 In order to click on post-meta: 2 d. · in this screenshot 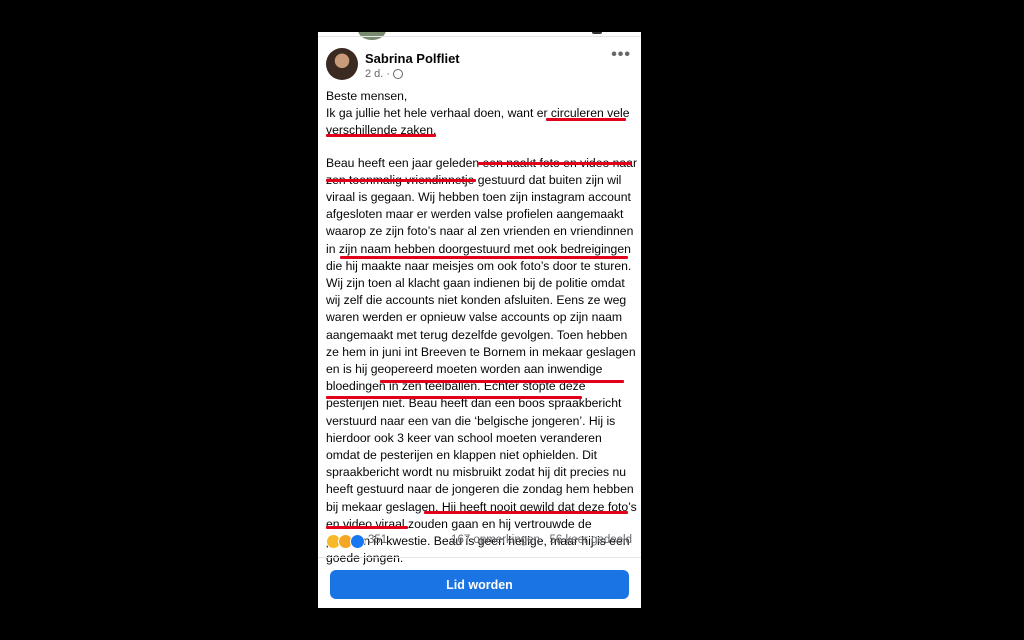, I will do `click(384, 74)`.